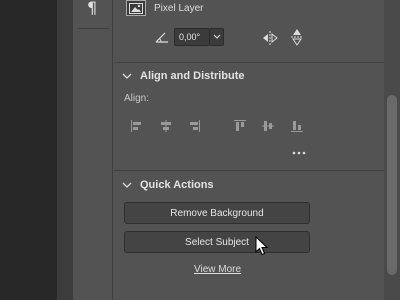 This screenshot has height=300, width=400. I want to click on quick-actions-header: Quick Actions, so click(168, 185).